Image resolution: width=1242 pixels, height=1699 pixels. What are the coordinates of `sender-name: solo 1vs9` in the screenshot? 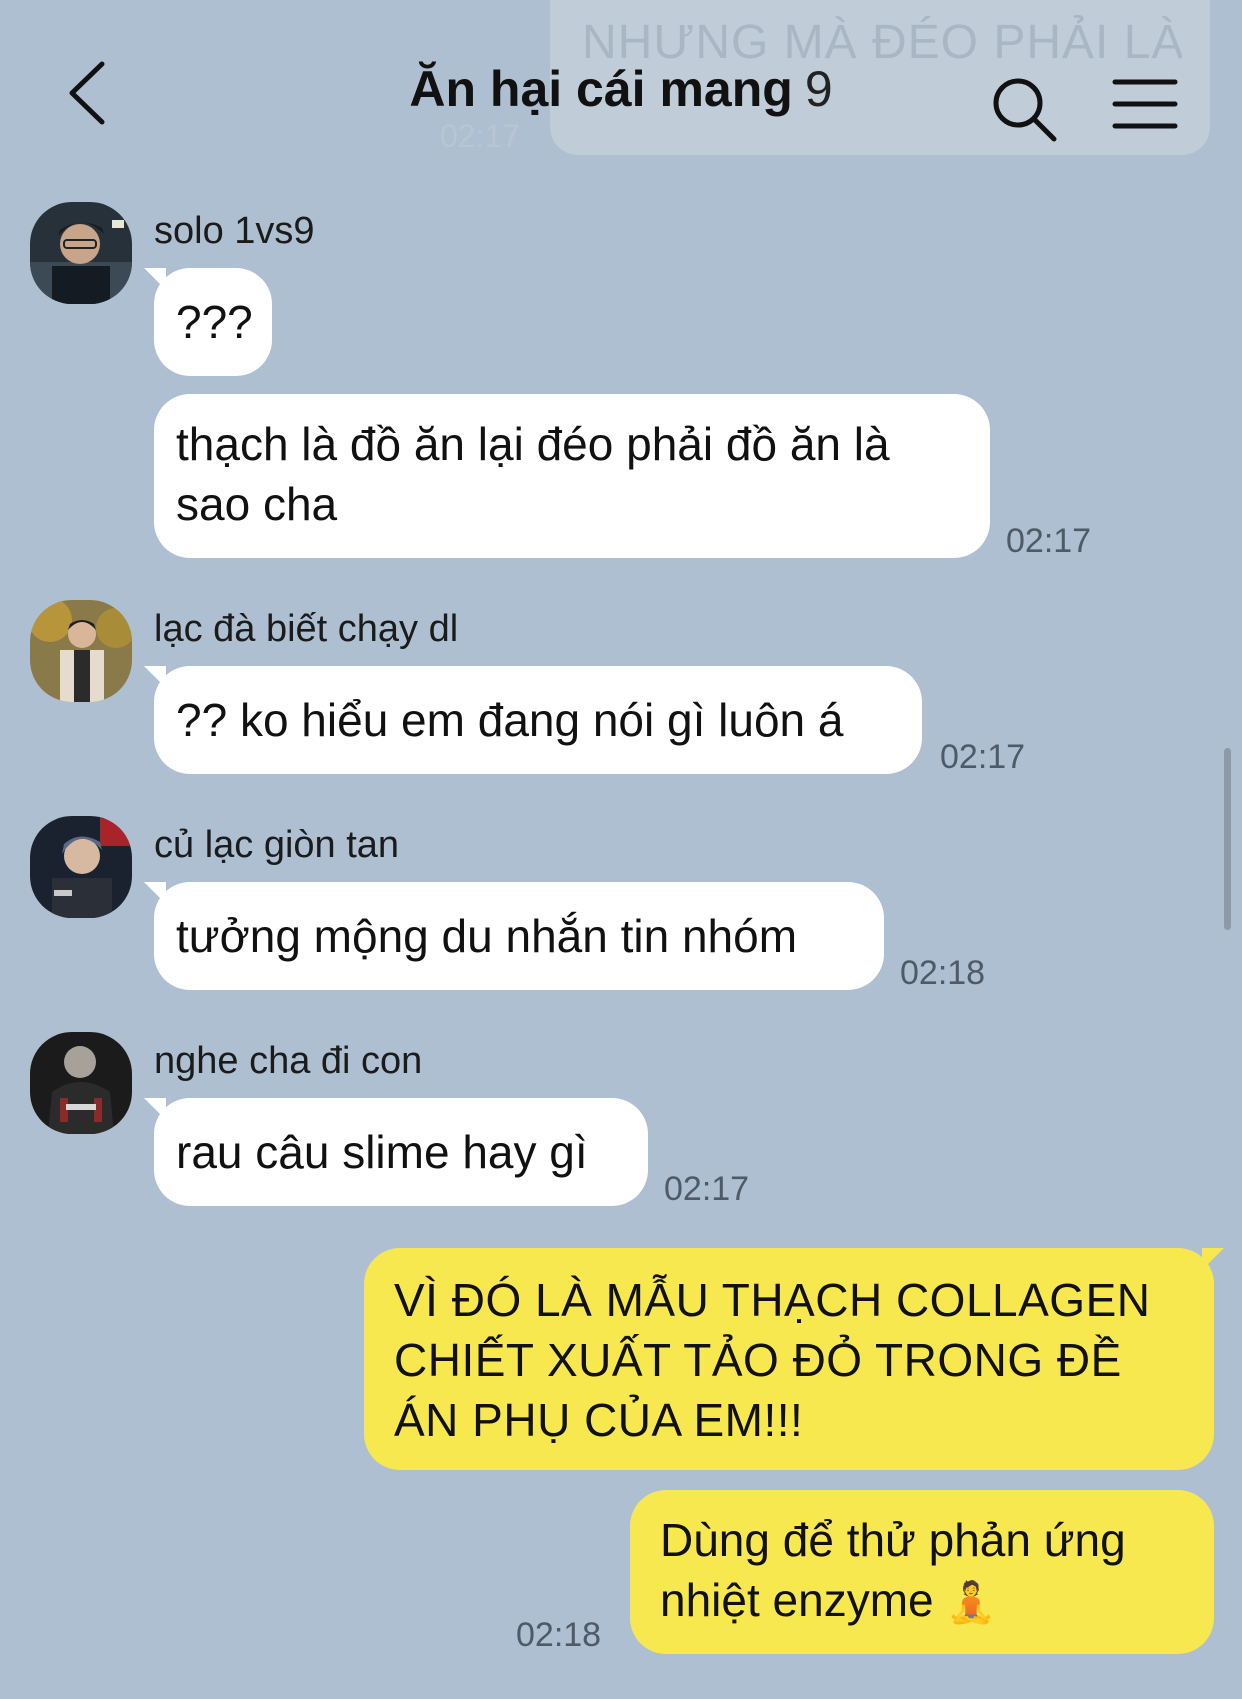 It's located at (234, 231).